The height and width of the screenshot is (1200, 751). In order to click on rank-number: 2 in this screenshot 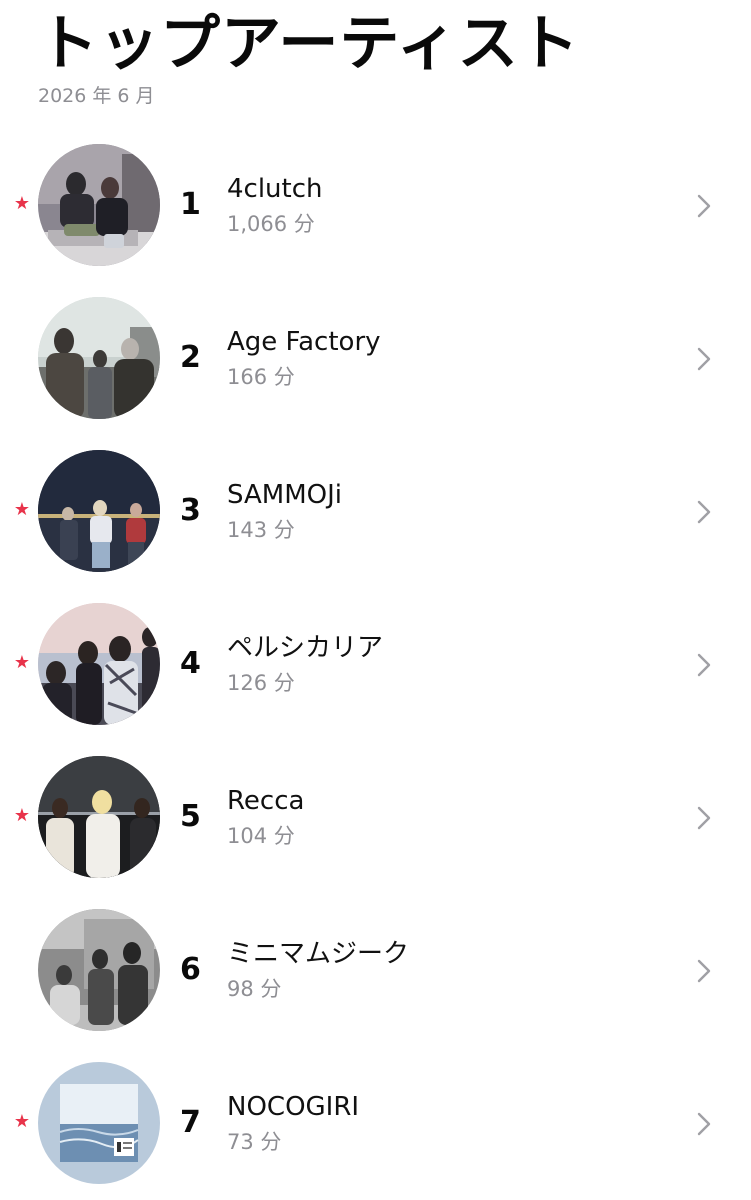, I will do `click(190, 357)`.